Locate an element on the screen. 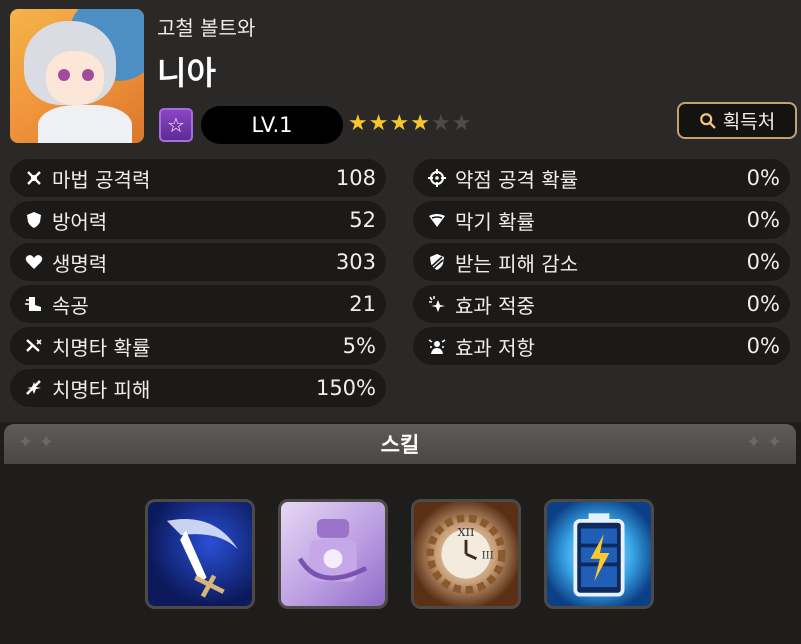 Image resolution: width=801 pixels, height=644 pixels. svg-text: XII is located at coordinates (465, 532).